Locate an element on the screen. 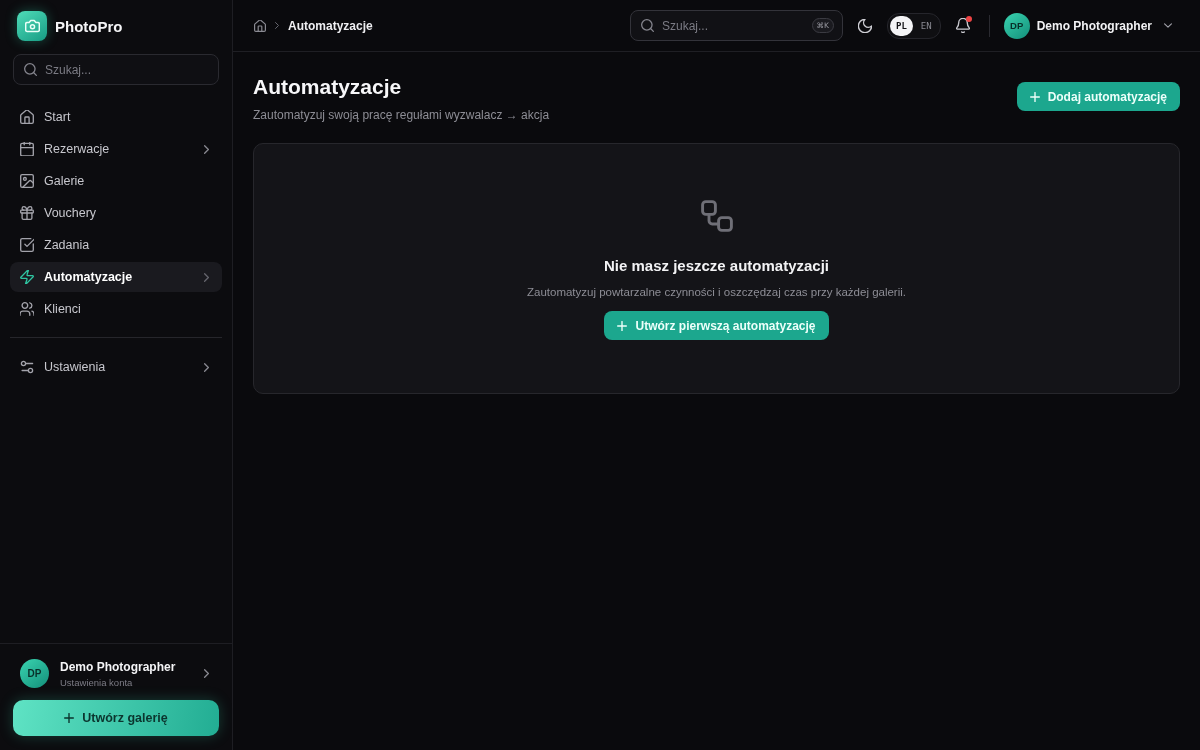 The height and width of the screenshot is (750, 1200). language-option: PL is located at coordinates (901, 25).